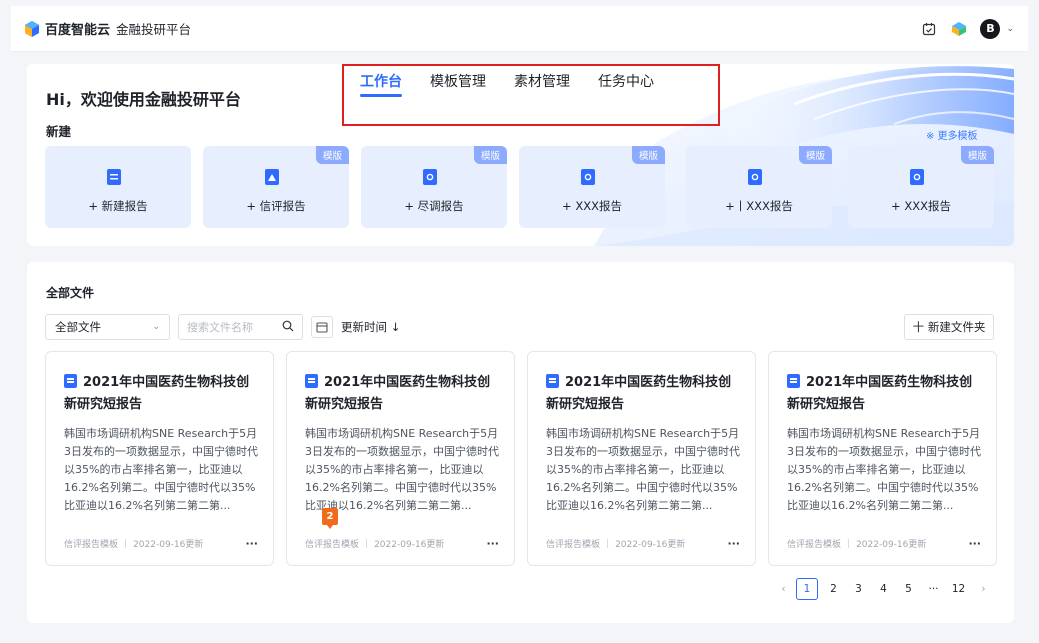  Describe the element at coordinates (434, 206) in the screenshot. I see `new-card-label: + 尽调报告` at that location.